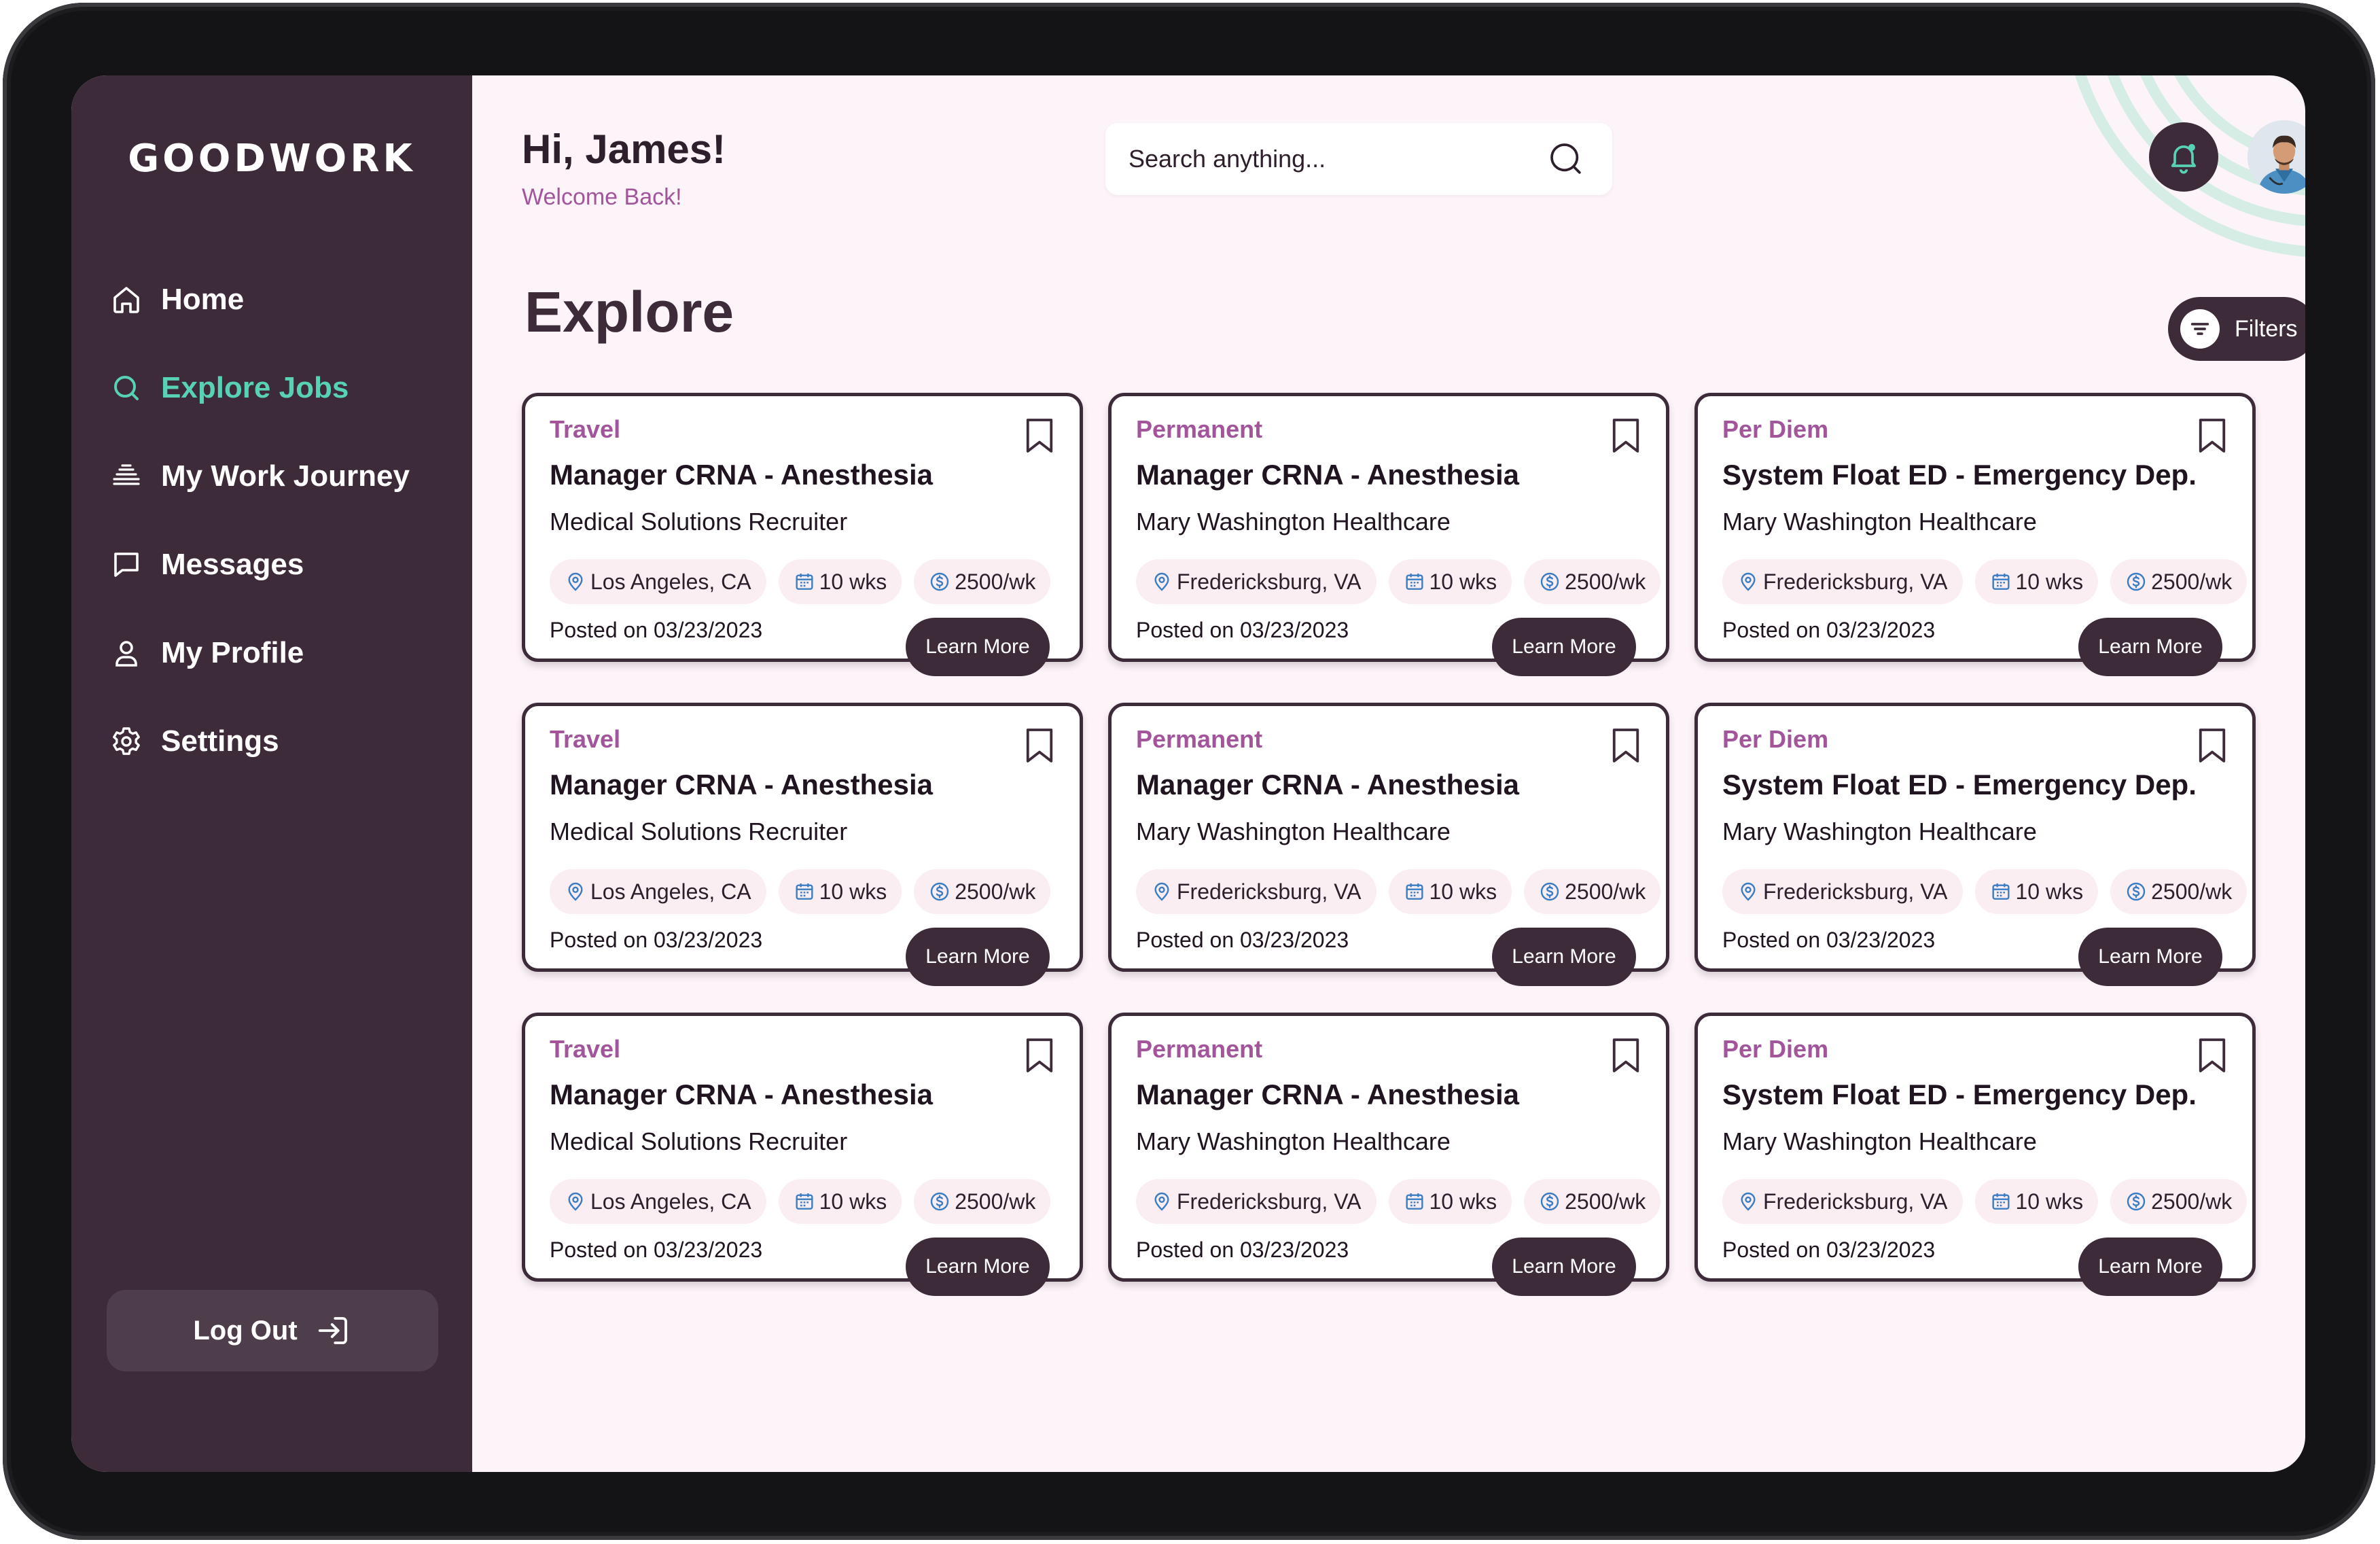  What do you see at coordinates (1338, 159) in the screenshot?
I see `search-input` at bounding box center [1338, 159].